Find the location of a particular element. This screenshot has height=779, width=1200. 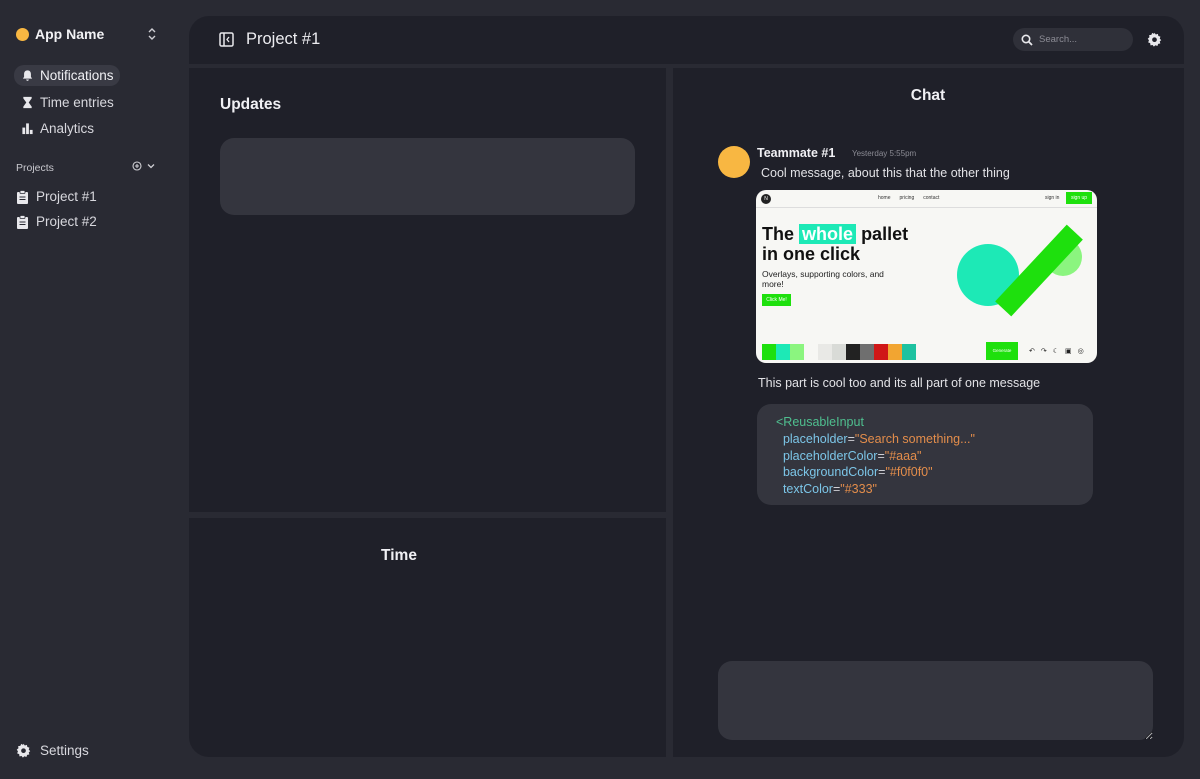

code-tag: <ReusableInput is located at coordinates (820, 422).